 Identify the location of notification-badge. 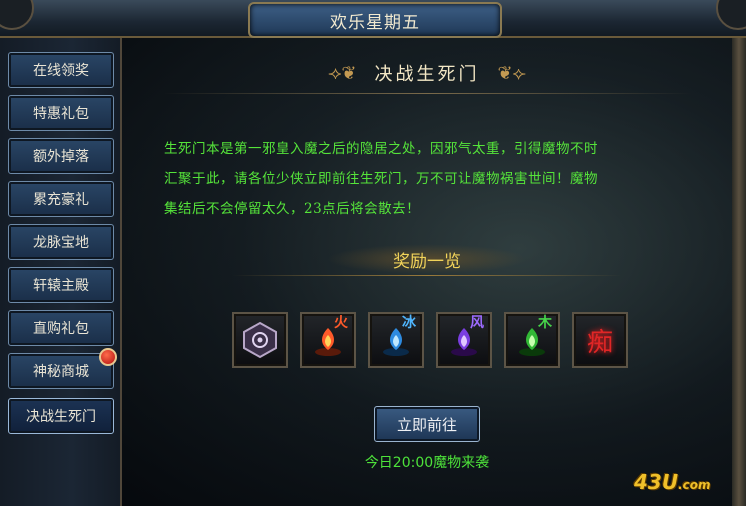
(108, 357).